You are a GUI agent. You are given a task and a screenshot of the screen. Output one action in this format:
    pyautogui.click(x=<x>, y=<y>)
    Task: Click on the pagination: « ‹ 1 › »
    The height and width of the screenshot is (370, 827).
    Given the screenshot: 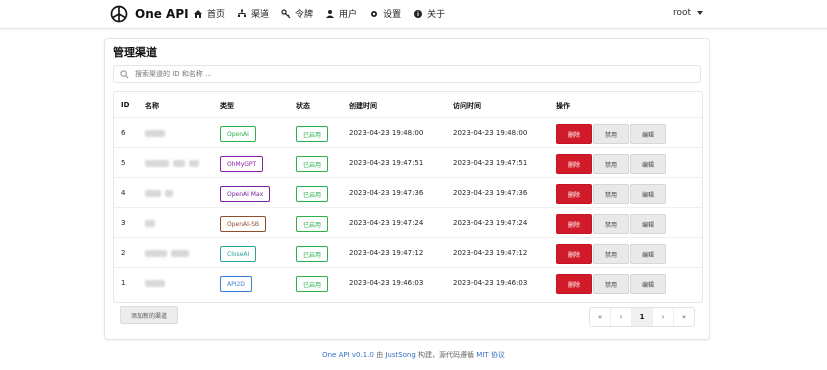 What is the action you would take?
    pyautogui.click(x=642, y=317)
    